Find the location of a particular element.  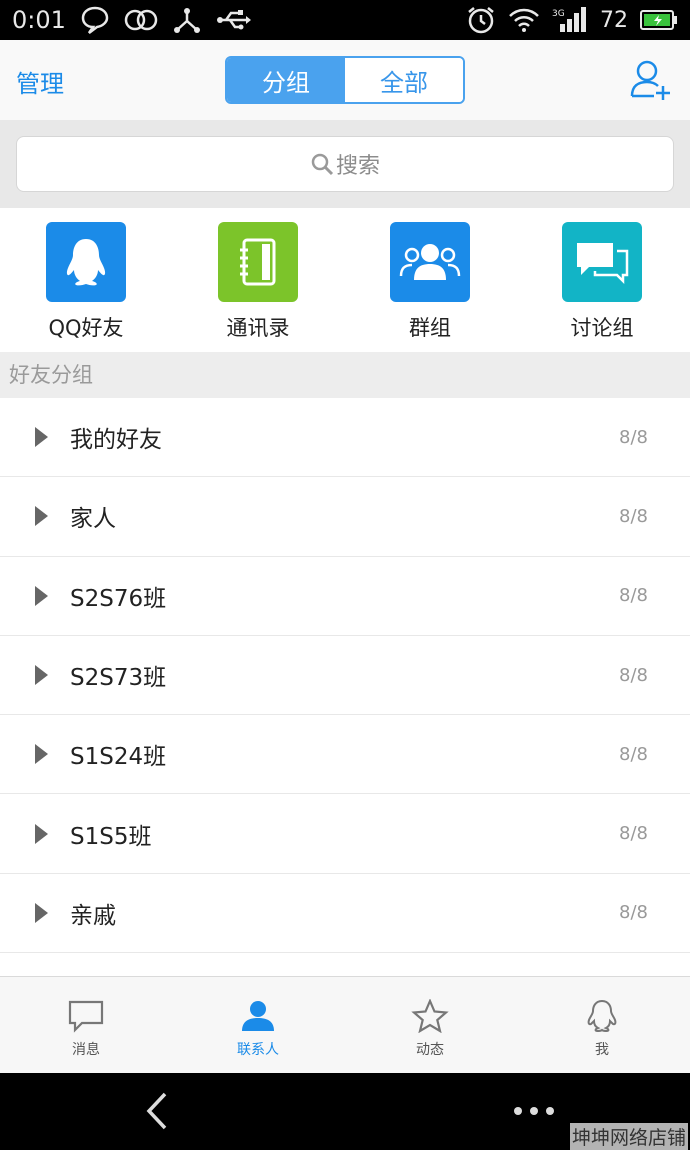

discussion-label: 讨论组 is located at coordinates (602, 328).